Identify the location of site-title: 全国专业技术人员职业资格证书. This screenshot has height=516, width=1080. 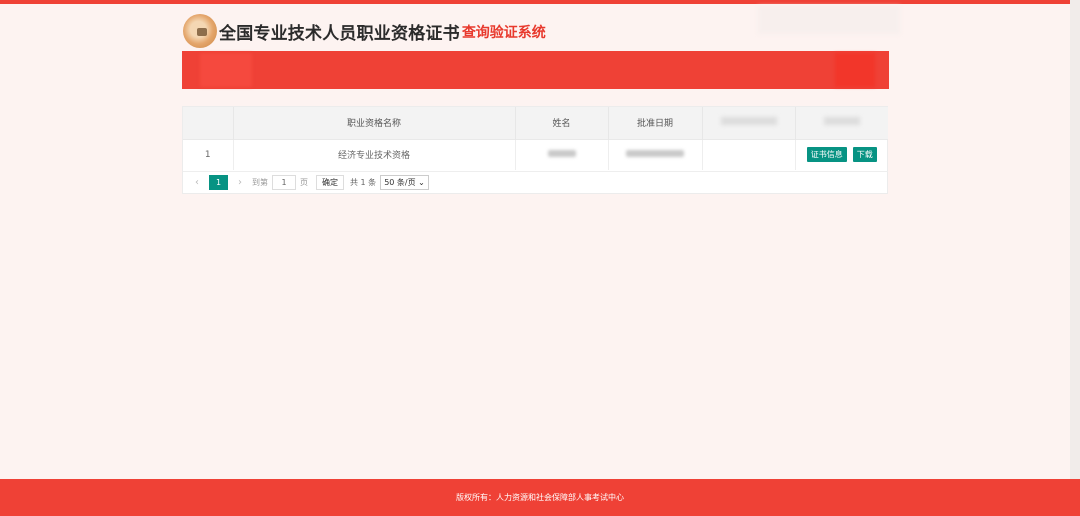
(339, 33).